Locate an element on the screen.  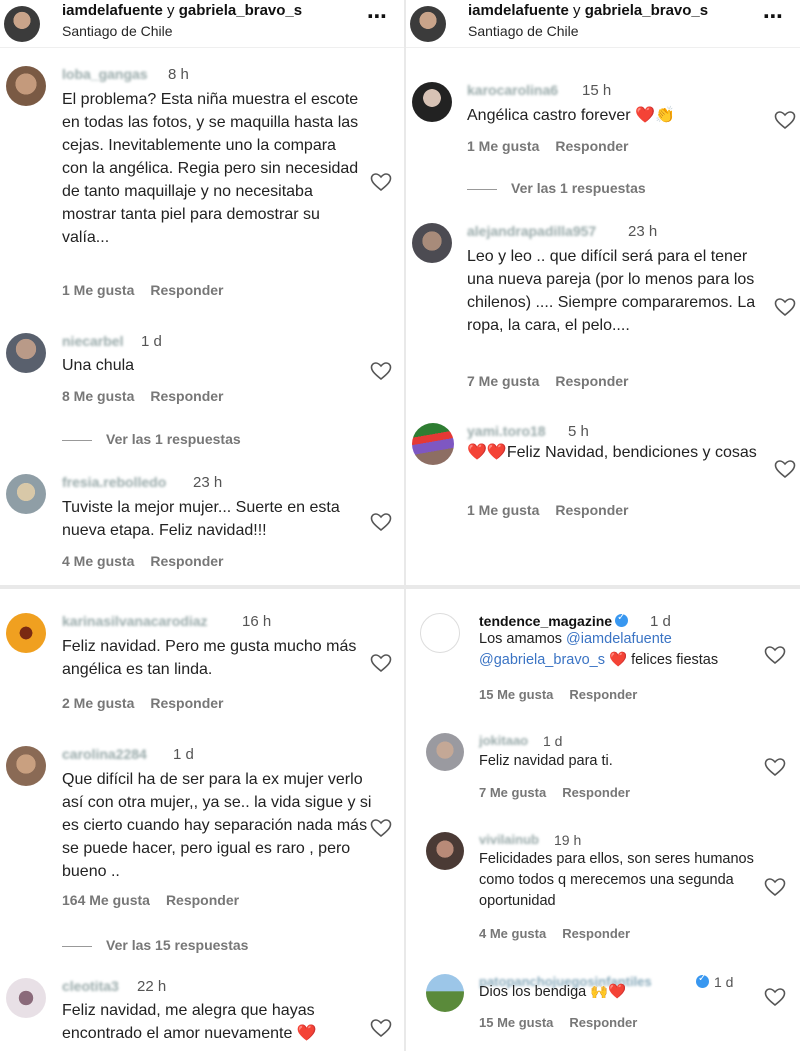
commenter-username: fresia.rebolledo is located at coordinates (114, 482).